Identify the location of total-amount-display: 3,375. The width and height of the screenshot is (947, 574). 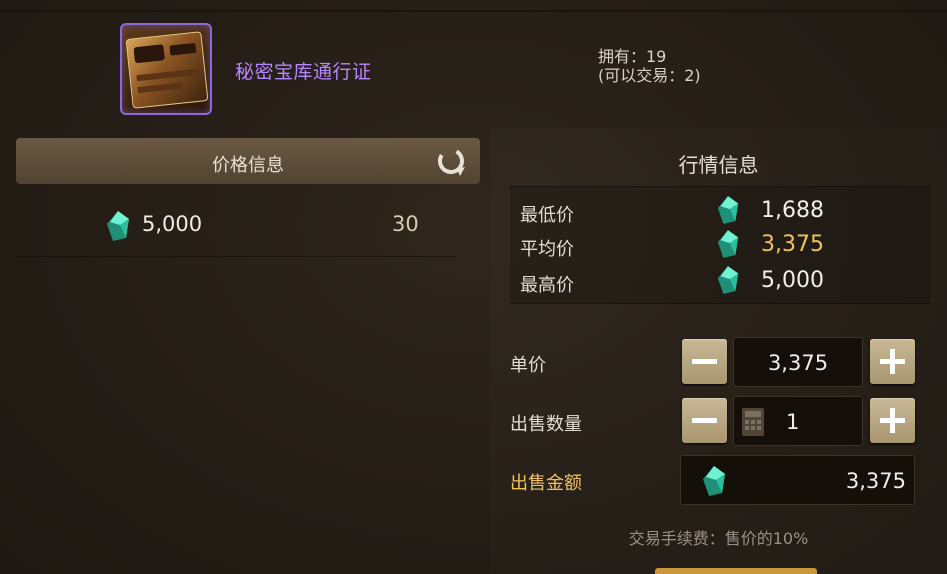
(797, 480).